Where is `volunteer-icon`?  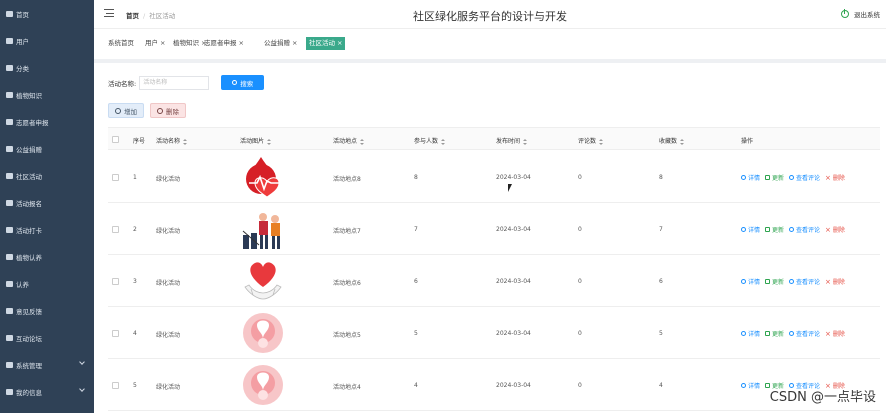
volunteer-icon is located at coordinates (9, 121).